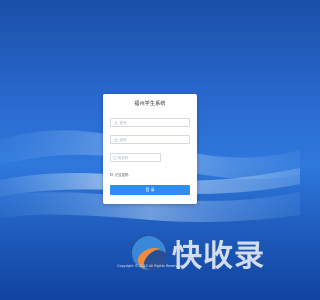 This screenshot has width=320, height=300. I want to click on remember-password: 记住密码, so click(119, 174).